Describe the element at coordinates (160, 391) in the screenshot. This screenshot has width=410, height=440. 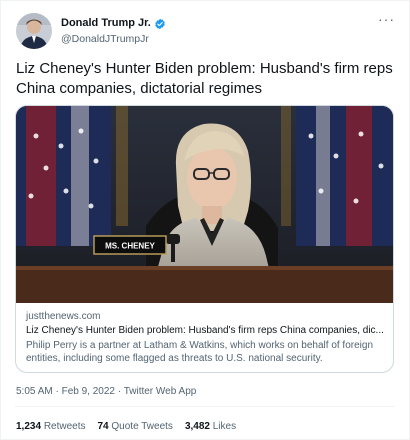
I see `tweet-source: Twitter Web App` at that location.